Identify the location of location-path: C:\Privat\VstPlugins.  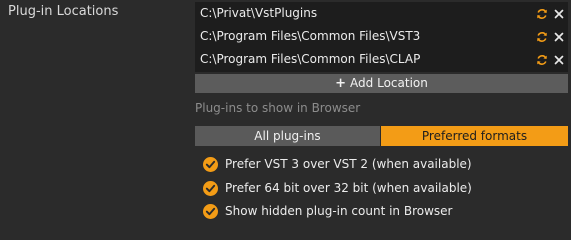
(259, 13).